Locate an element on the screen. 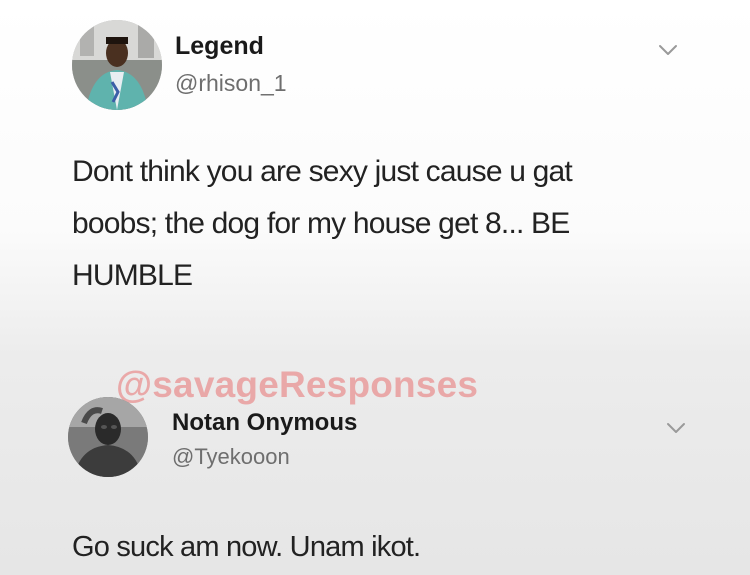 This screenshot has width=750, height=575. author-handle: @rhison_1 is located at coordinates (231, 83).